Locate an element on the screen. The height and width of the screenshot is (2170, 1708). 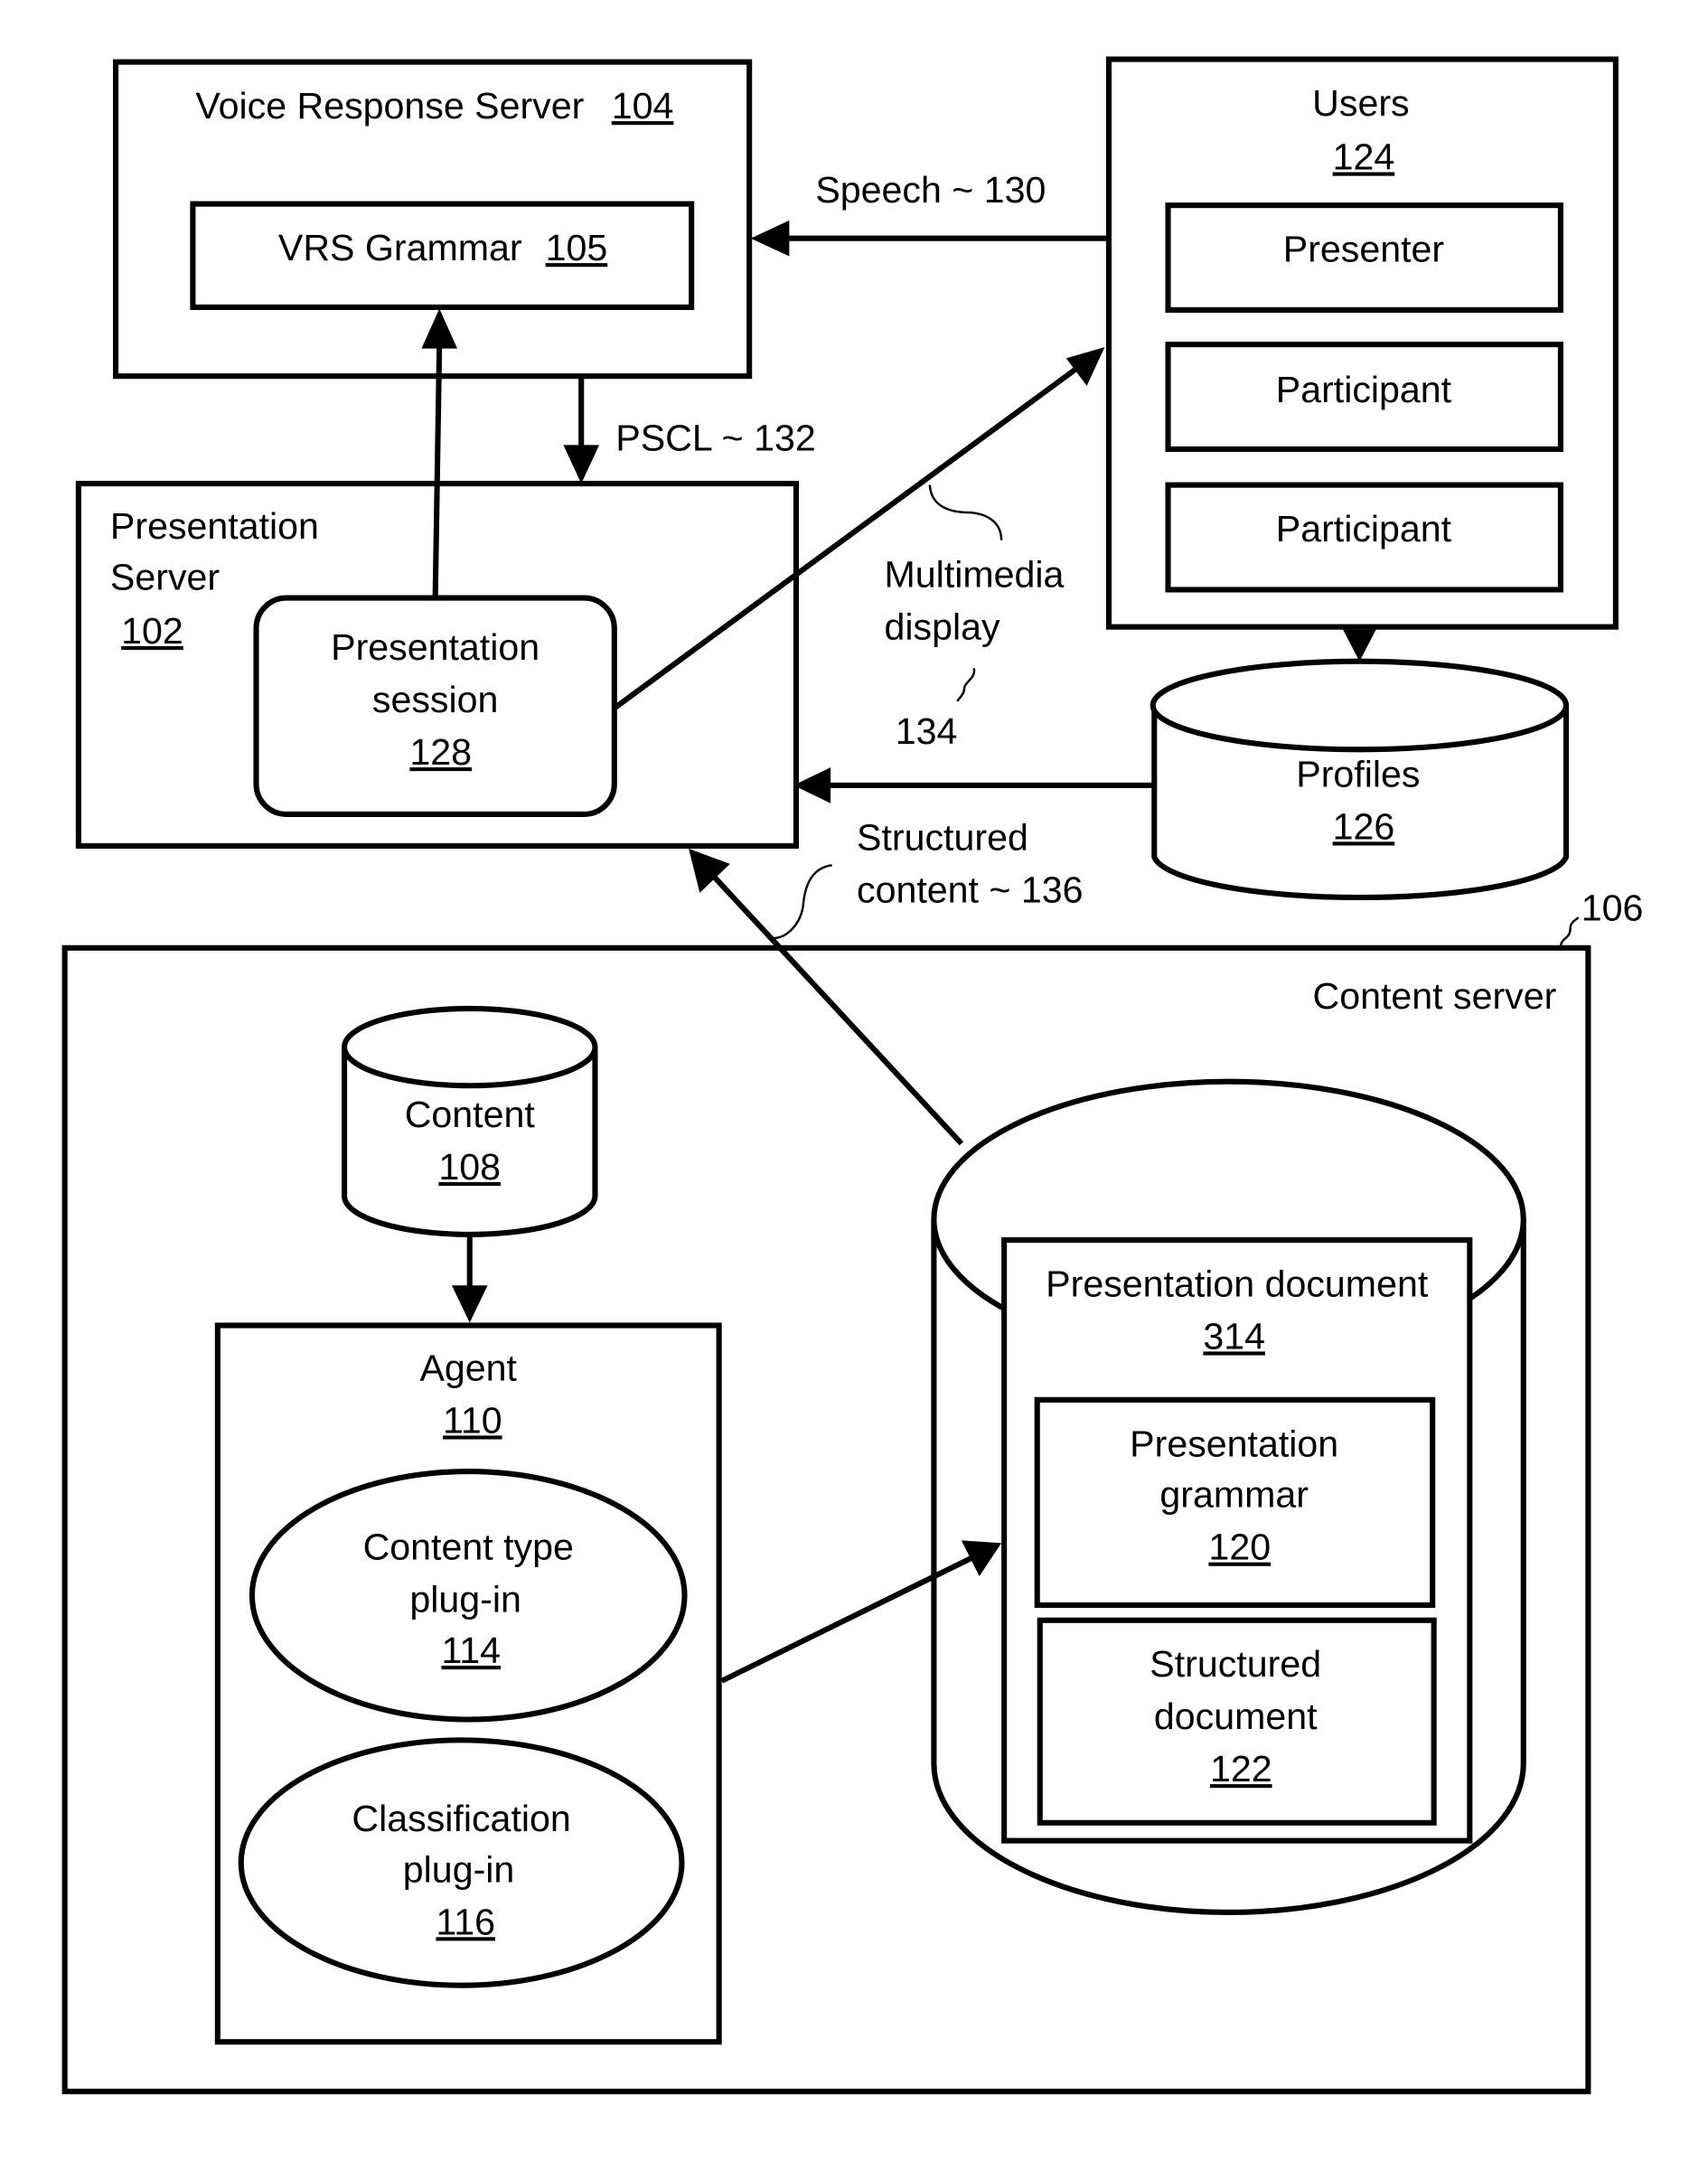
classification-plugin: Classification plug-in 116 is located at coordinates (461, 1862).